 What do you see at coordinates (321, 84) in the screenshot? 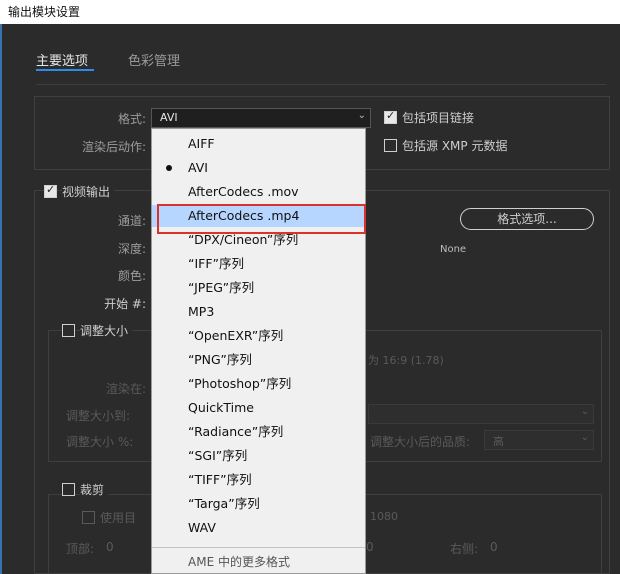
I see `tab-divider` at bounding box center [321, 84].